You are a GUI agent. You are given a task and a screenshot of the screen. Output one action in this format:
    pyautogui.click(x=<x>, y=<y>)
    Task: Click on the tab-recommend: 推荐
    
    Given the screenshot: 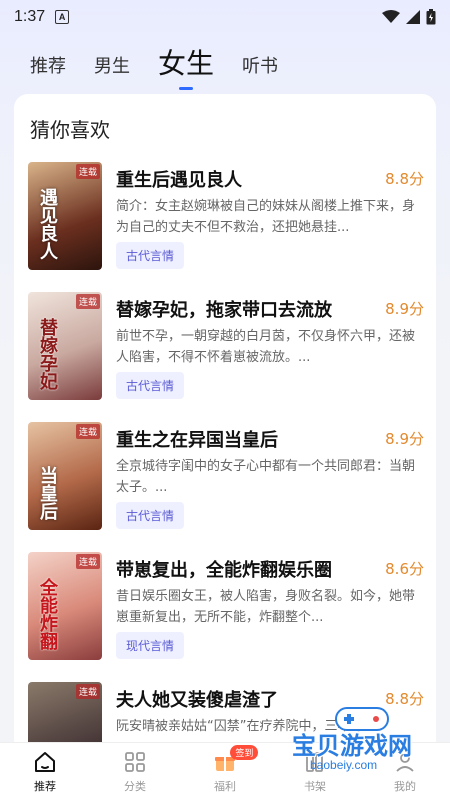 What is the action you would take?
    pyautogui.click(x=48, y=68)
    